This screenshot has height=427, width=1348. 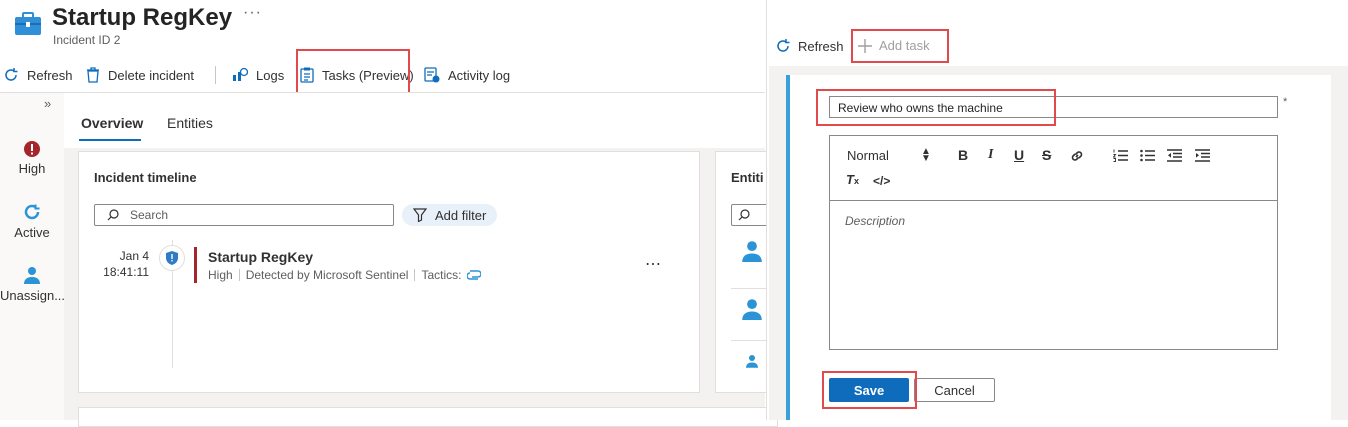 What do you see at coordinates (868, 155) in the screenshot?
I see `format-select: Normal` at bounding box center [868, 155].